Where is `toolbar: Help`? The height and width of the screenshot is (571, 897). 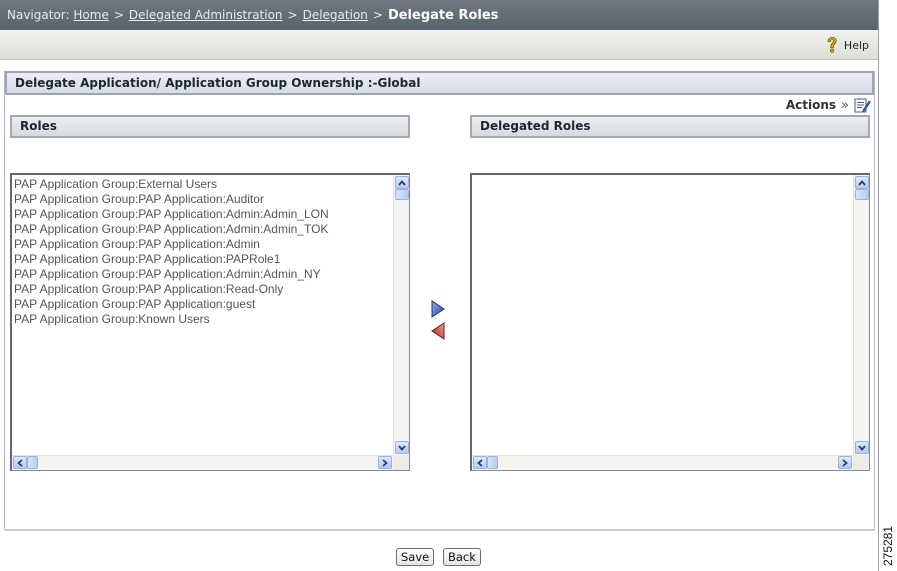 toolbar: Help is located at coordinates (439, 45).